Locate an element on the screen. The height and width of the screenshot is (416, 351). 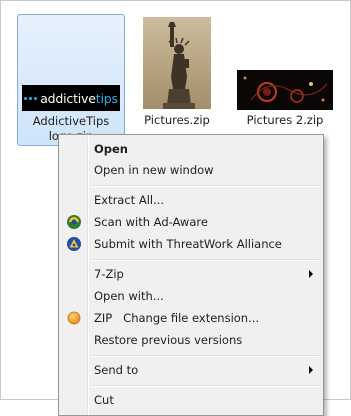
menu-label: Open in new window is located at coordinates (154, 170).